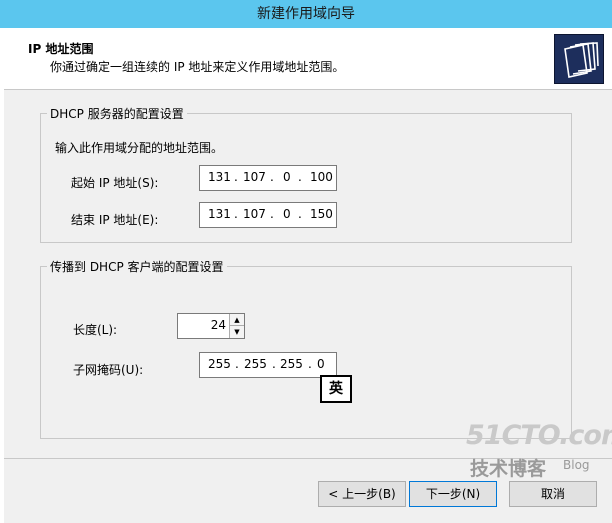 This screenshot has height=523, width=612. Describe the element at coordinates (321, 177) in the screenshot. I see `ip-octet: 100` at that location.